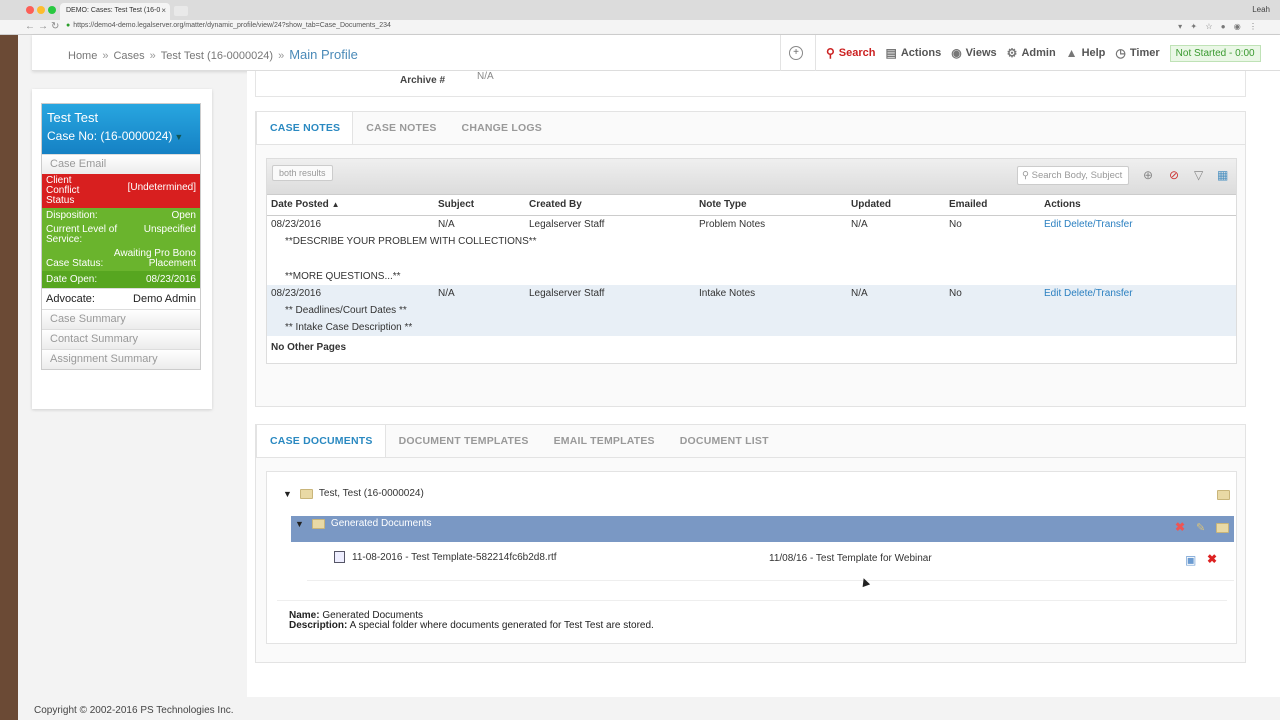 The width and height of the screenshot is (1280, 720). I want to click on service-level-label: Current Level of Service:, so click(82, 234).